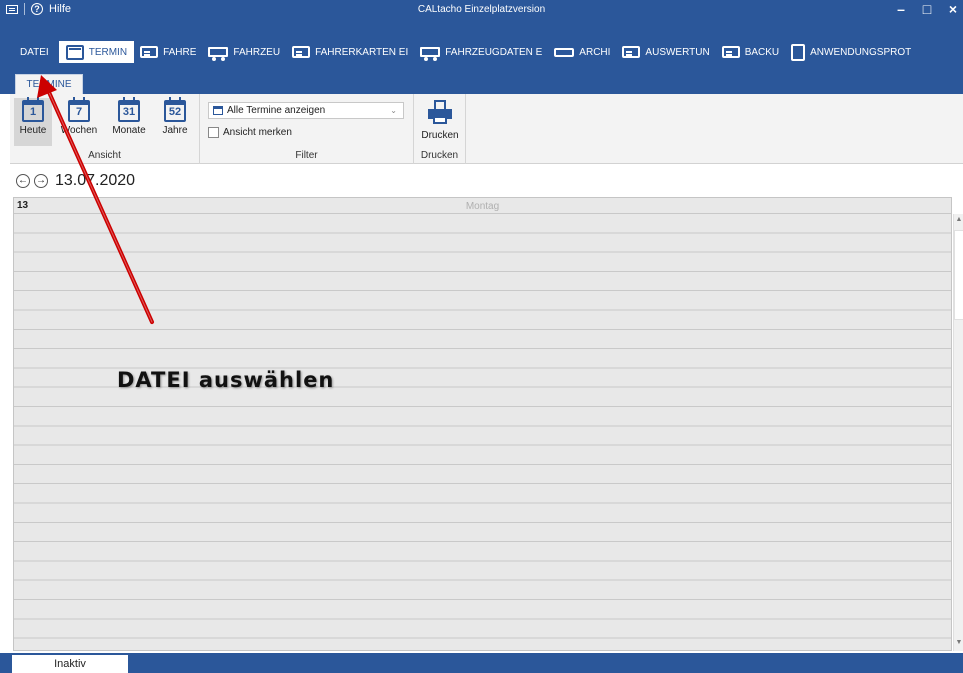 This screenshot has width=963, height=673. What do you see at coordinates (430, 54) in the screenshot?
I see `truck-import-icon` at bounding box center [430, 54].